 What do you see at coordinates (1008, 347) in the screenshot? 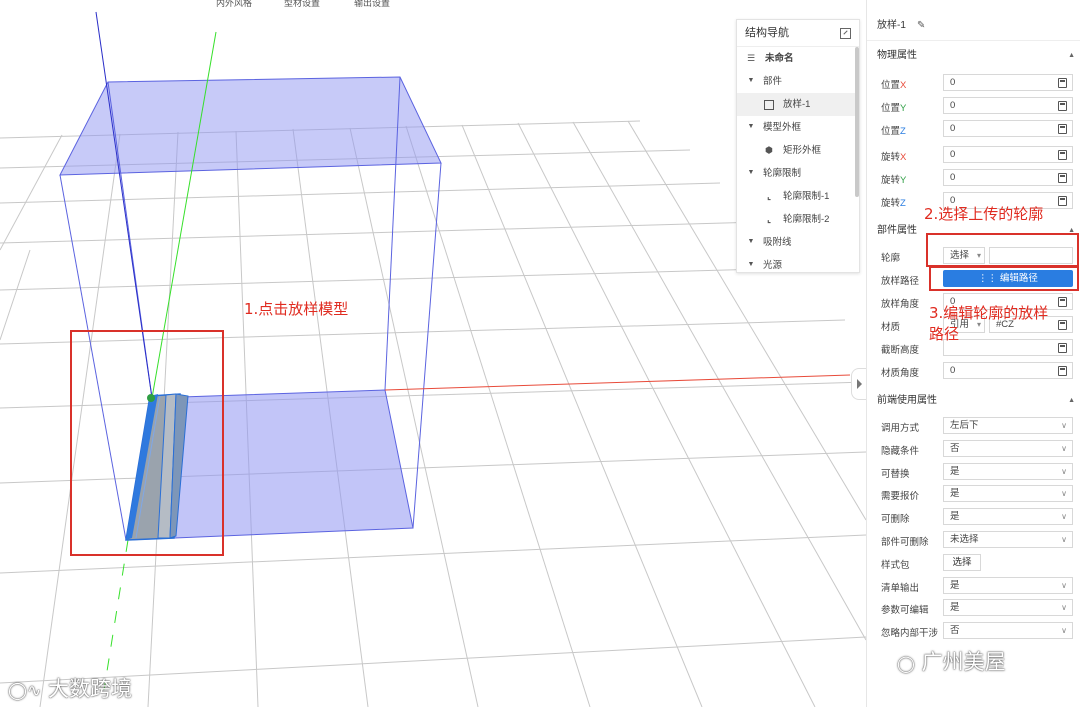
I see `section-height-input` at bounding box center [1008, 347].